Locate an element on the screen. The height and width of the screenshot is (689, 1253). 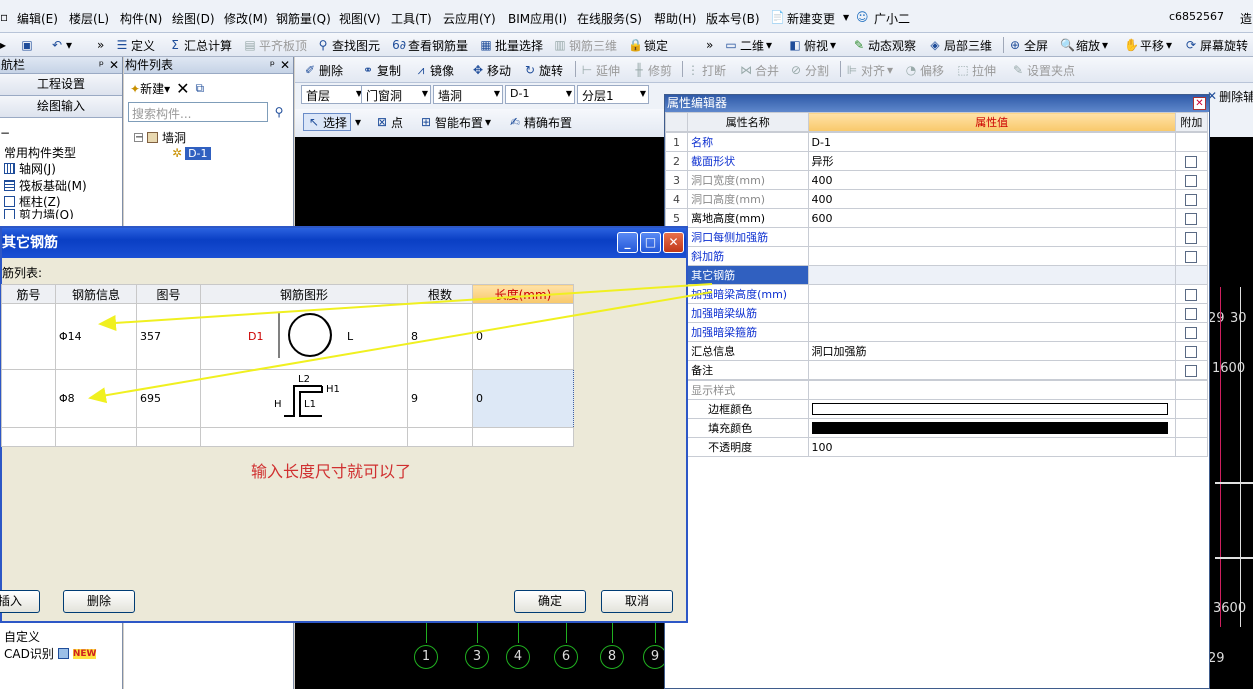
rebar-info-cell: Φ14 is located at coordinates (96, 336).